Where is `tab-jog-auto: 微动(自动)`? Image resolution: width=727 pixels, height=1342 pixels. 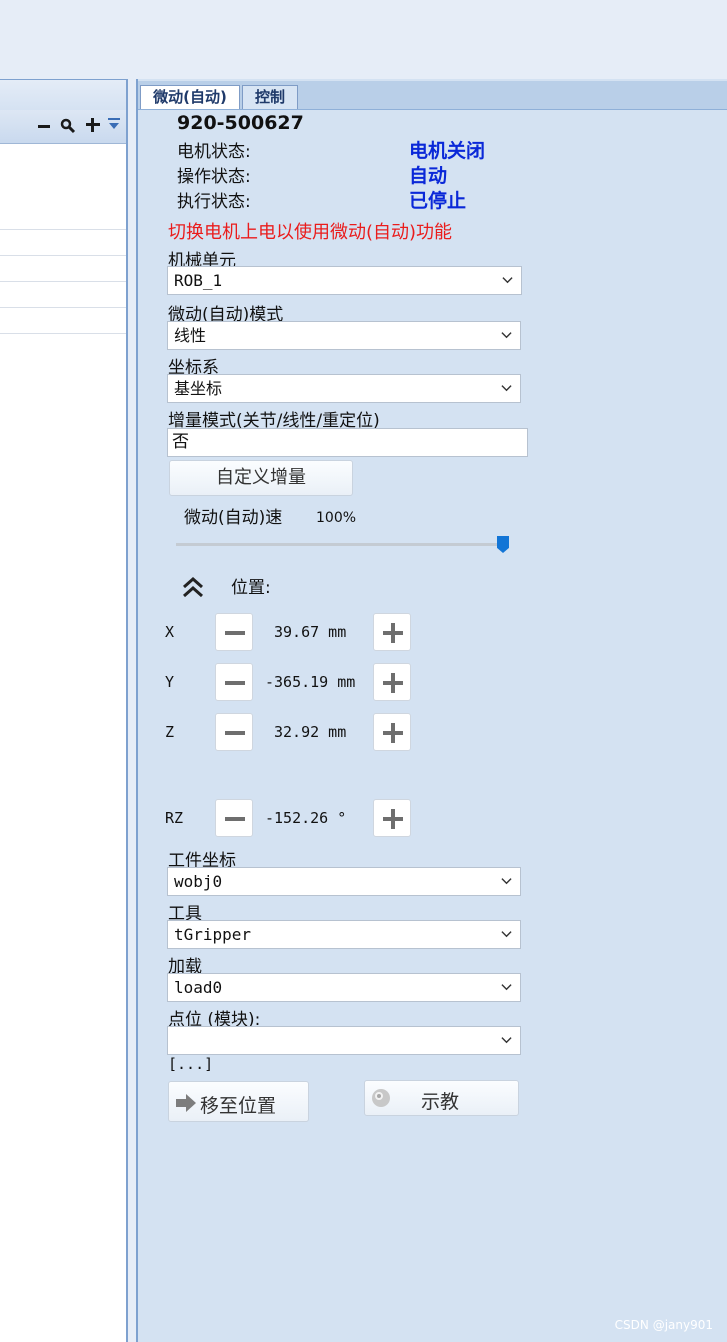
tab-jog-auto: 微动(自动) is located at coordinates (190, 97).